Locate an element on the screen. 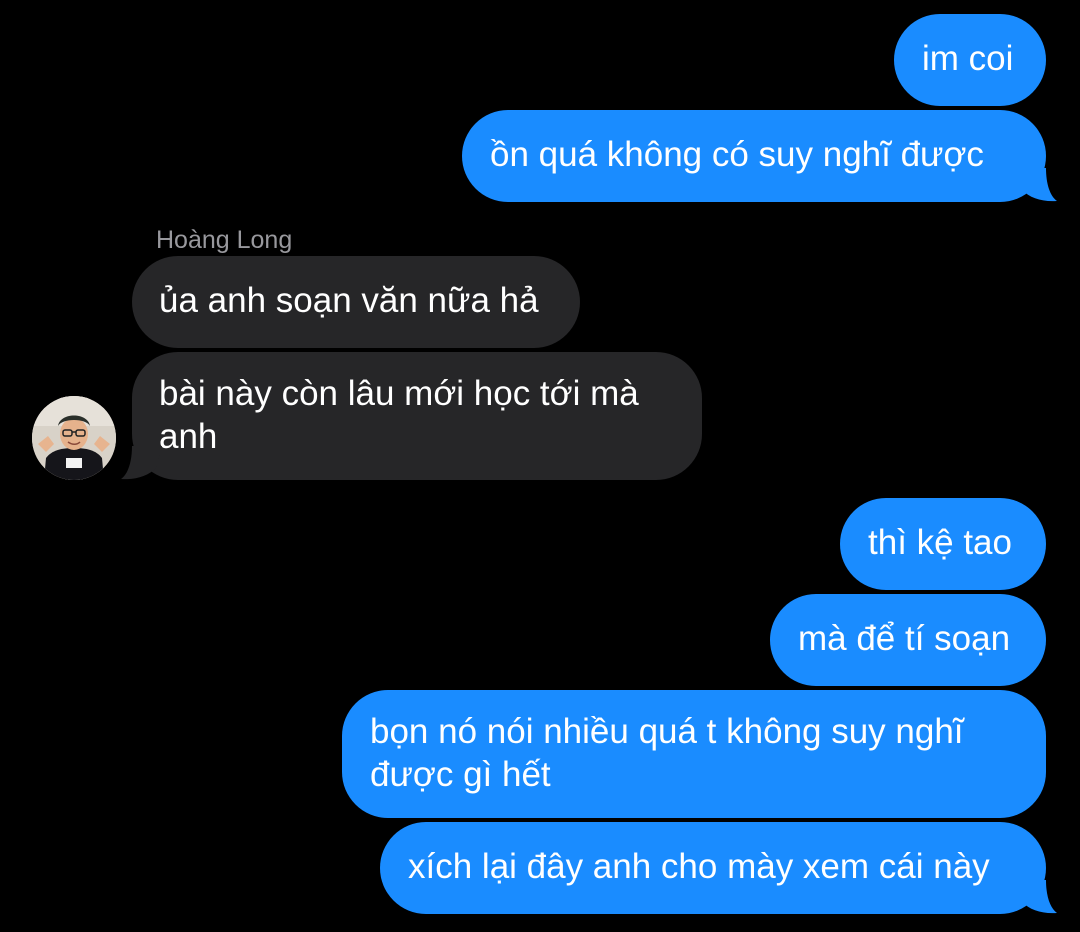 This screenshot has height=932, width=1080. message-bubble-received: ủa anh soạn văn nữa hả is located at coordinates (356, 302).